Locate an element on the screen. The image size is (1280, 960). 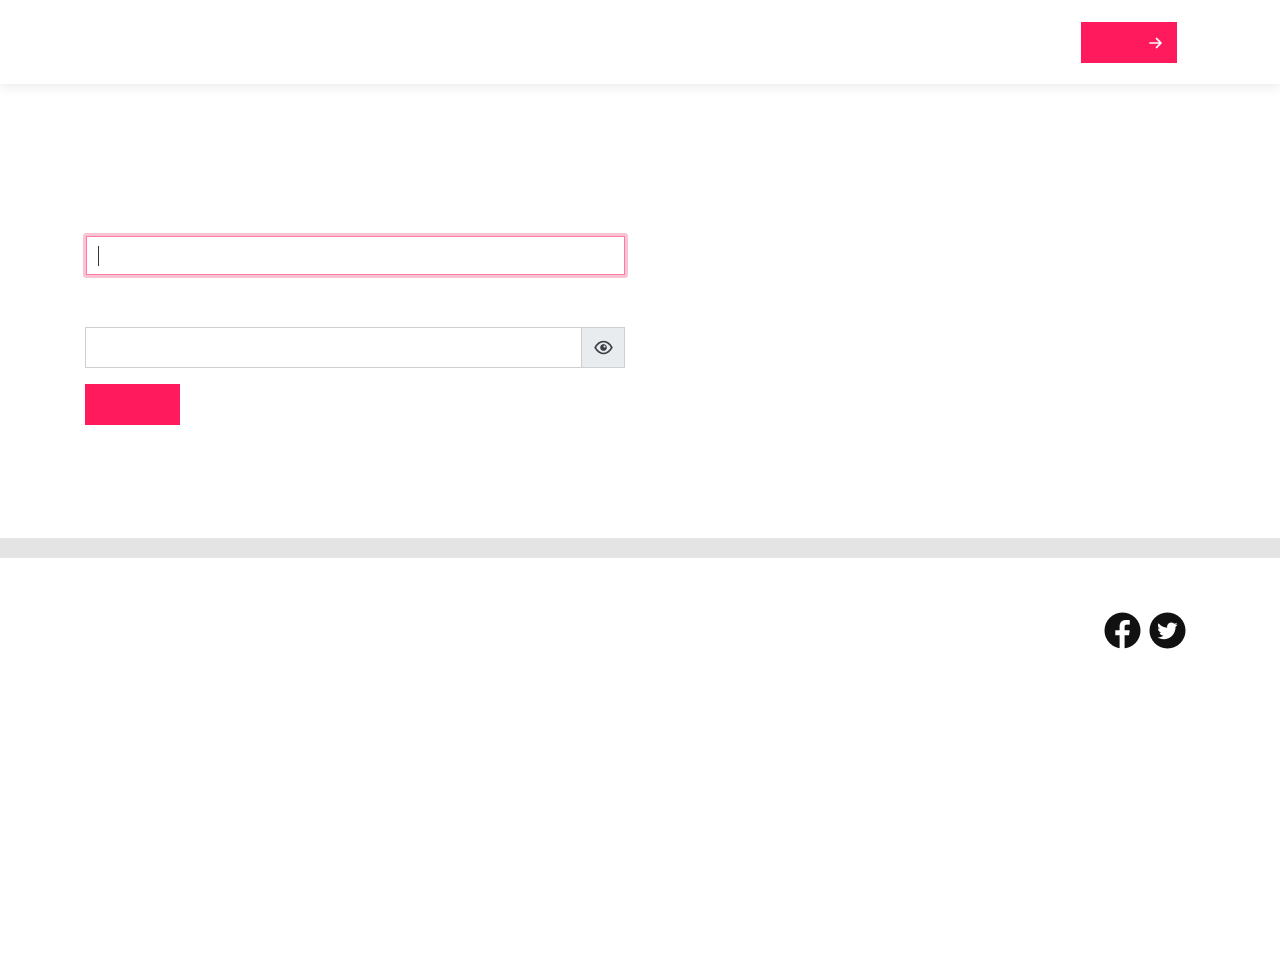
arrow-right-icon is located at coordinates (1155, 42).